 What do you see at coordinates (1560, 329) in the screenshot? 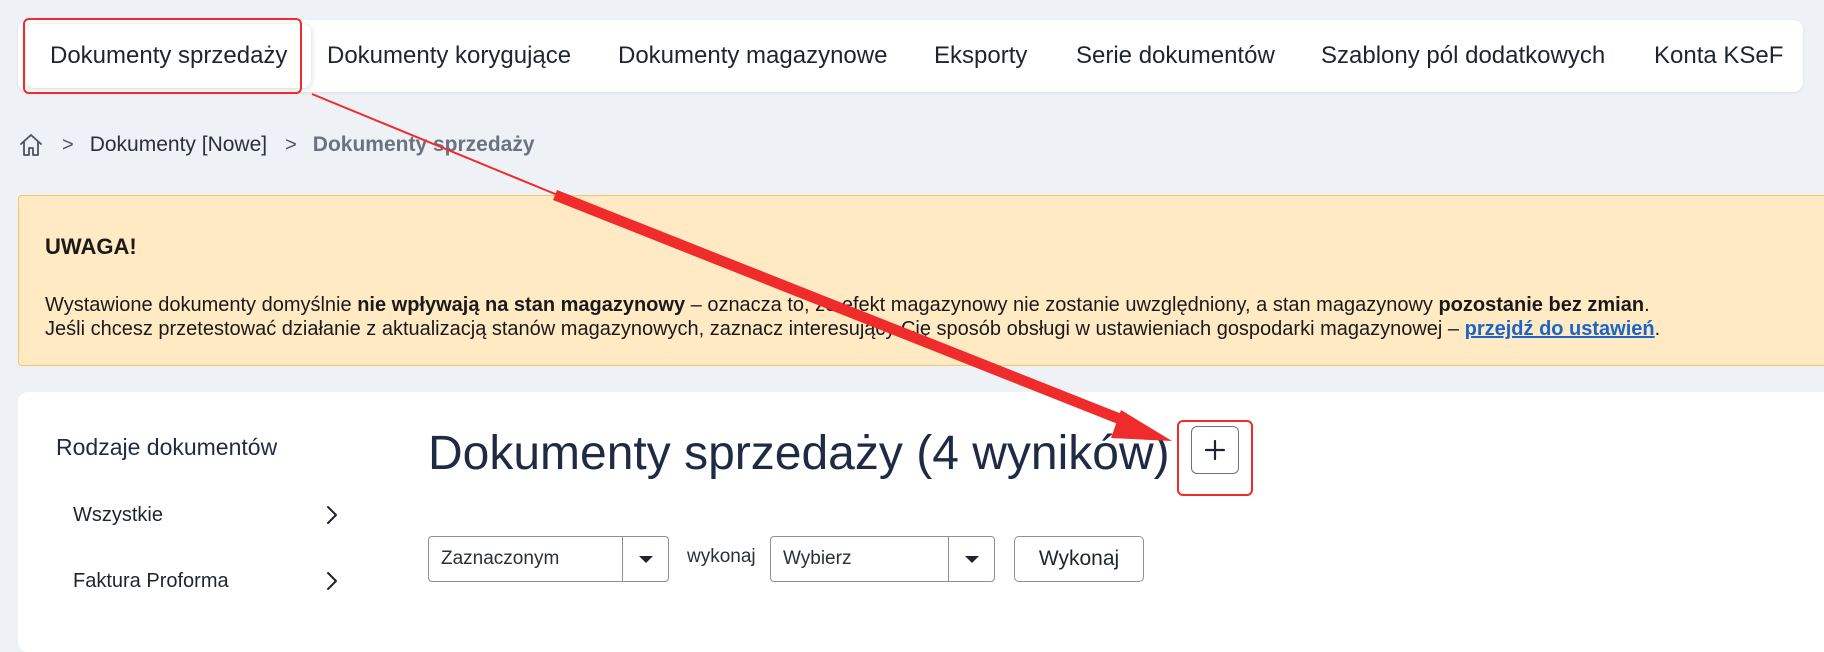
I see `settings-link: przejdź do ustawień` at bounding box center [1560, 329].